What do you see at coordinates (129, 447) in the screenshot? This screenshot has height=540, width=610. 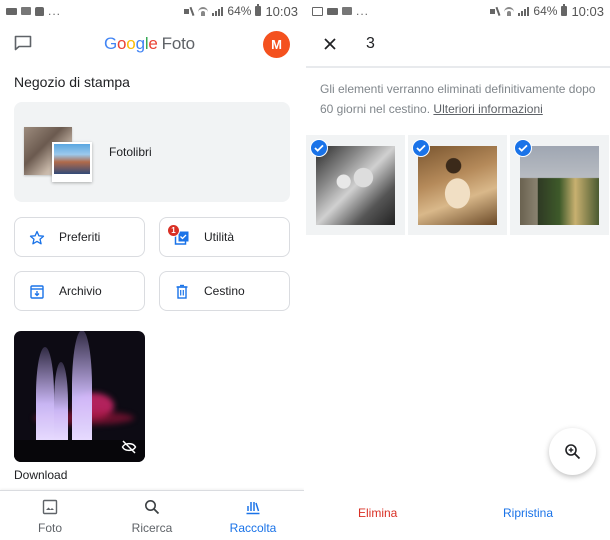 I see `eye-off-icon` at bounding box center [129, 447].